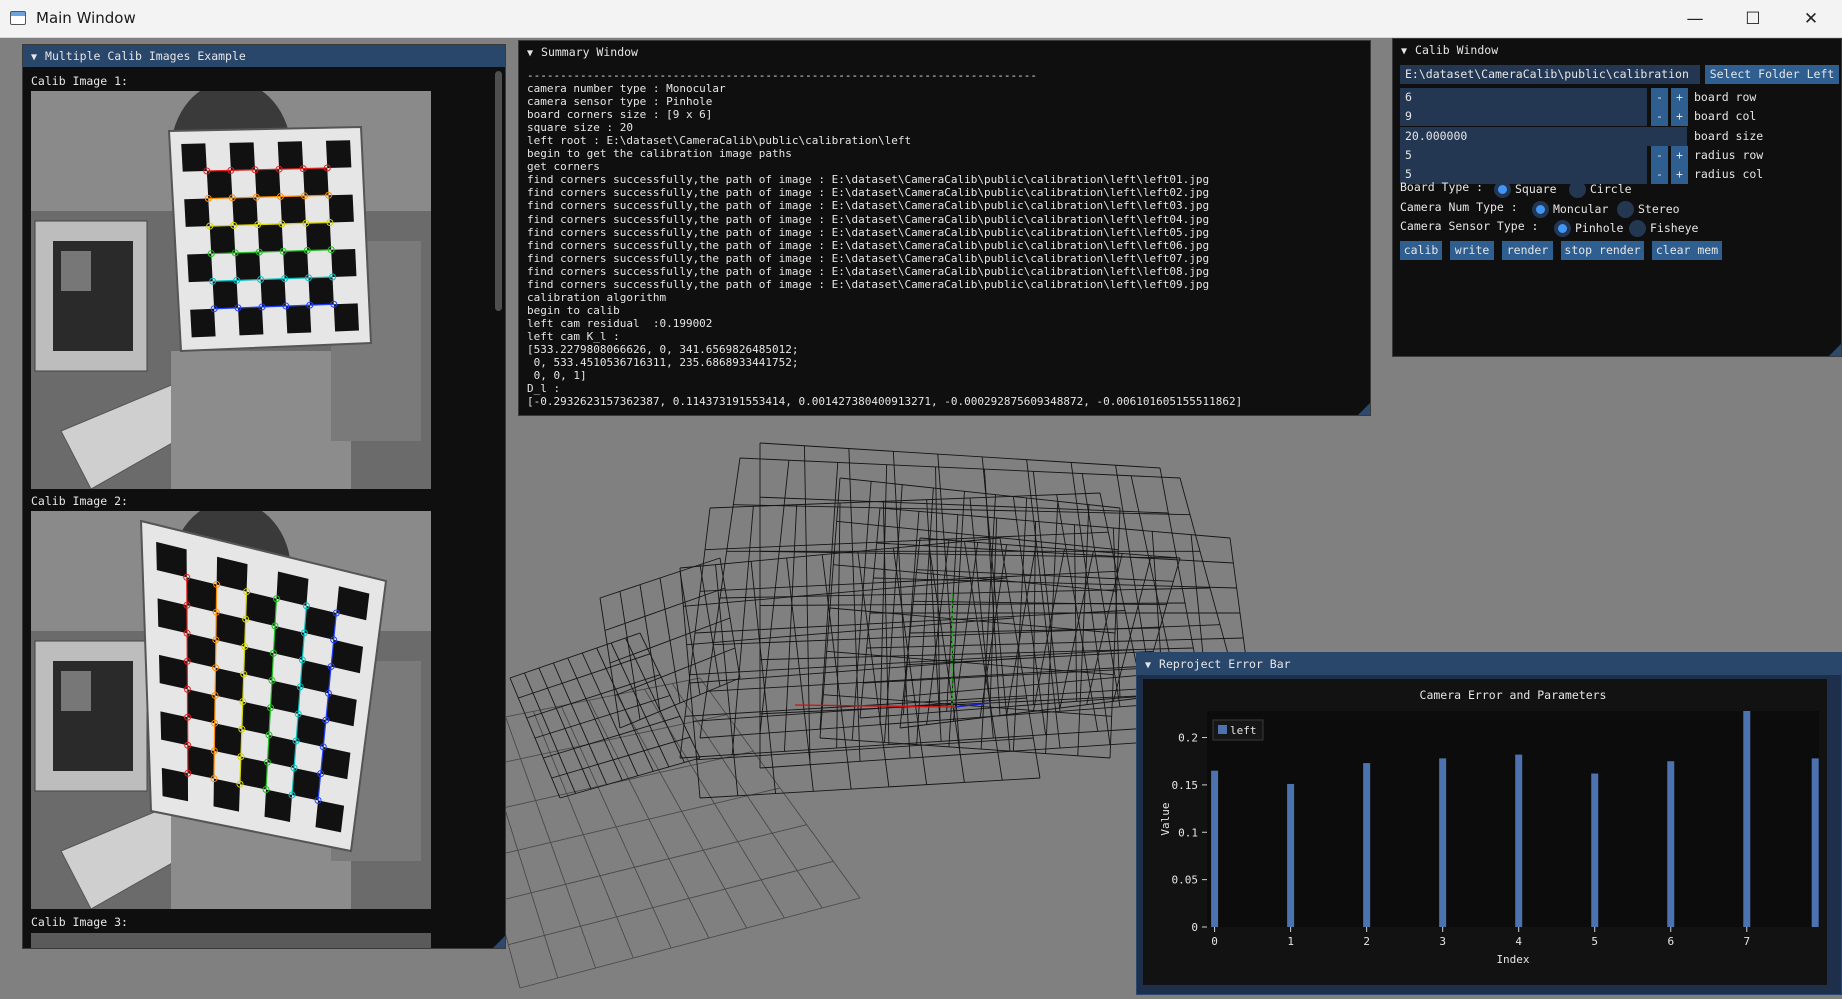  I want to click on summary-log-line: 0, 533.4510536716311, 235.6868933441752;, so click(663, 363).